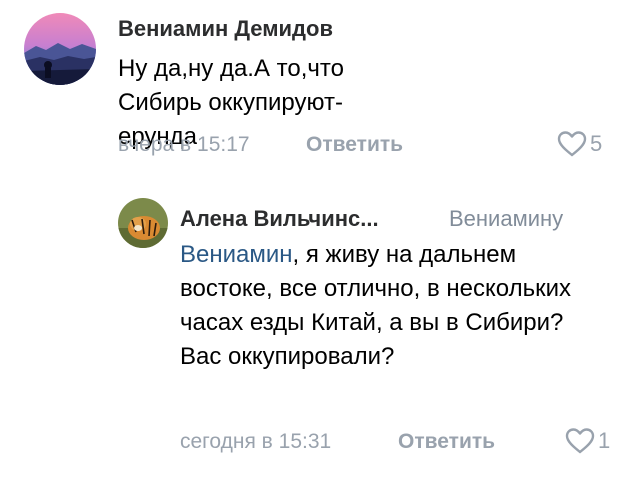  I want to click on like-button: 1, so click(587, 441).